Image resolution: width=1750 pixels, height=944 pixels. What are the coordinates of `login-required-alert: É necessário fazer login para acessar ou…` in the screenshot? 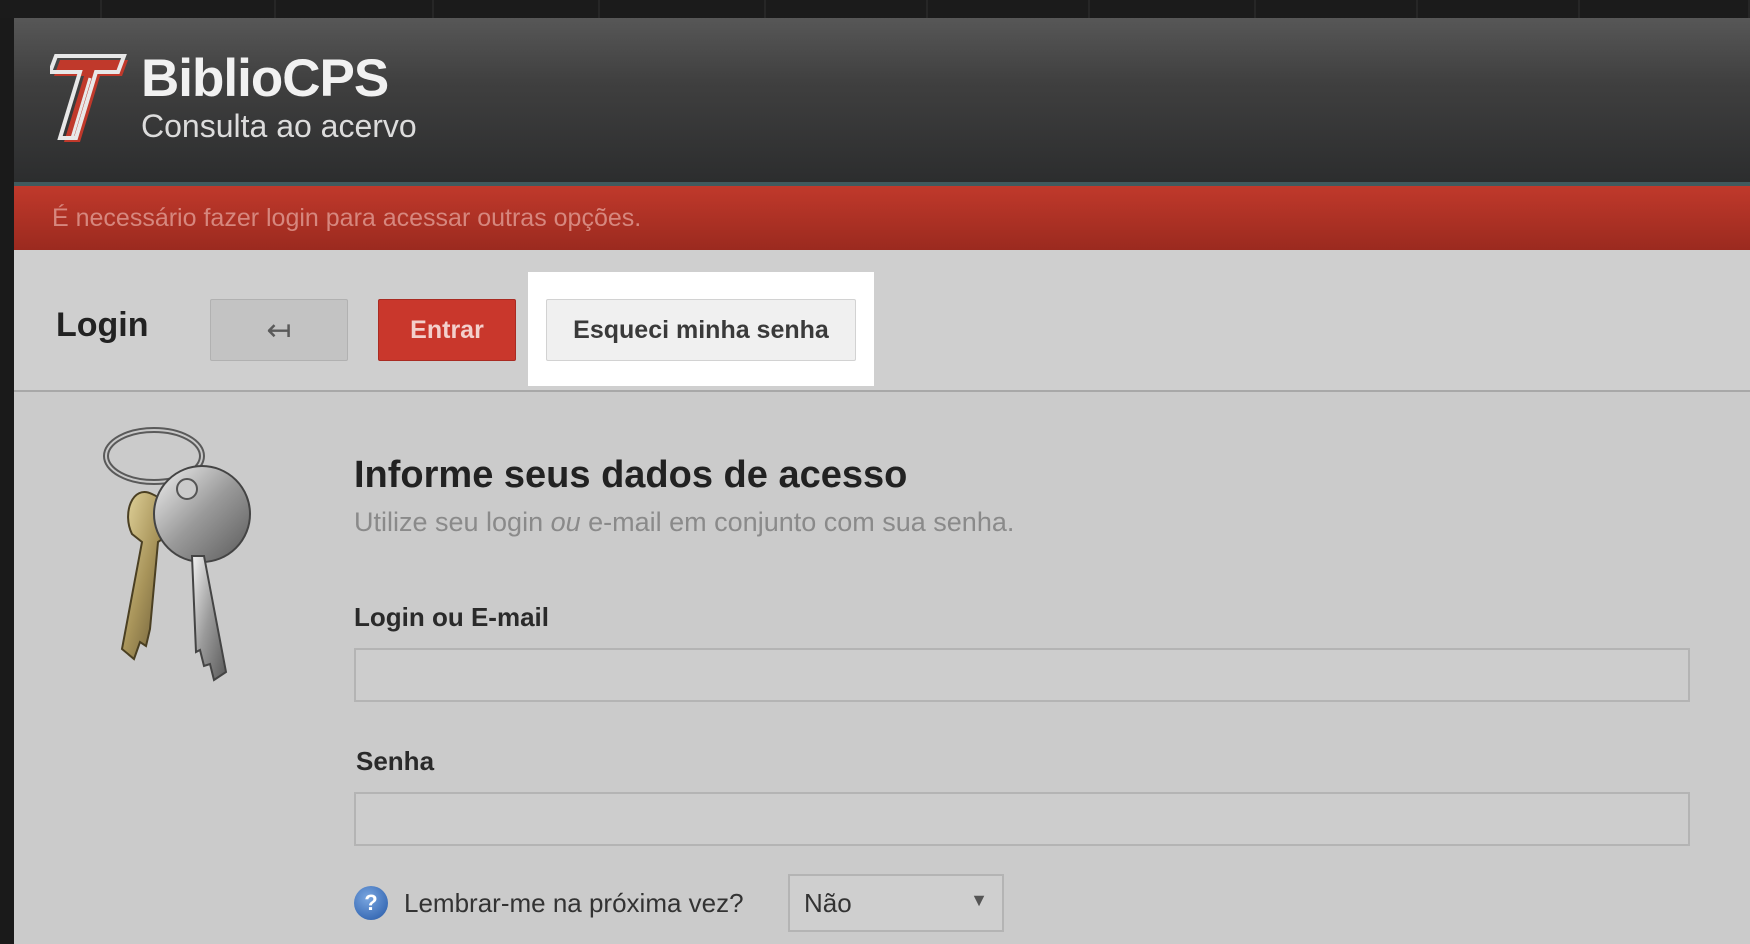 It's located at (882, 218).